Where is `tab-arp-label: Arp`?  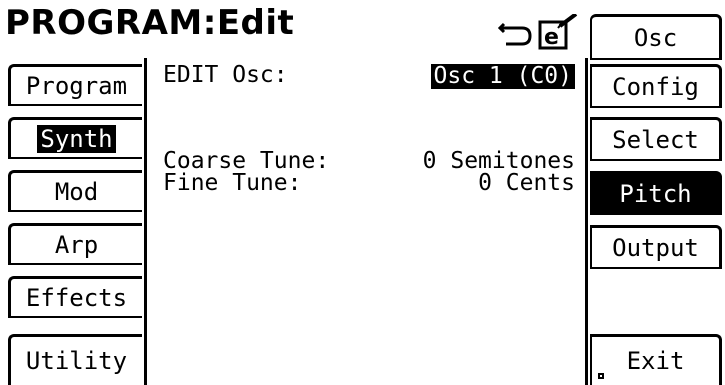 tab-arp-label: Arp is located at coordinates (76, 244).